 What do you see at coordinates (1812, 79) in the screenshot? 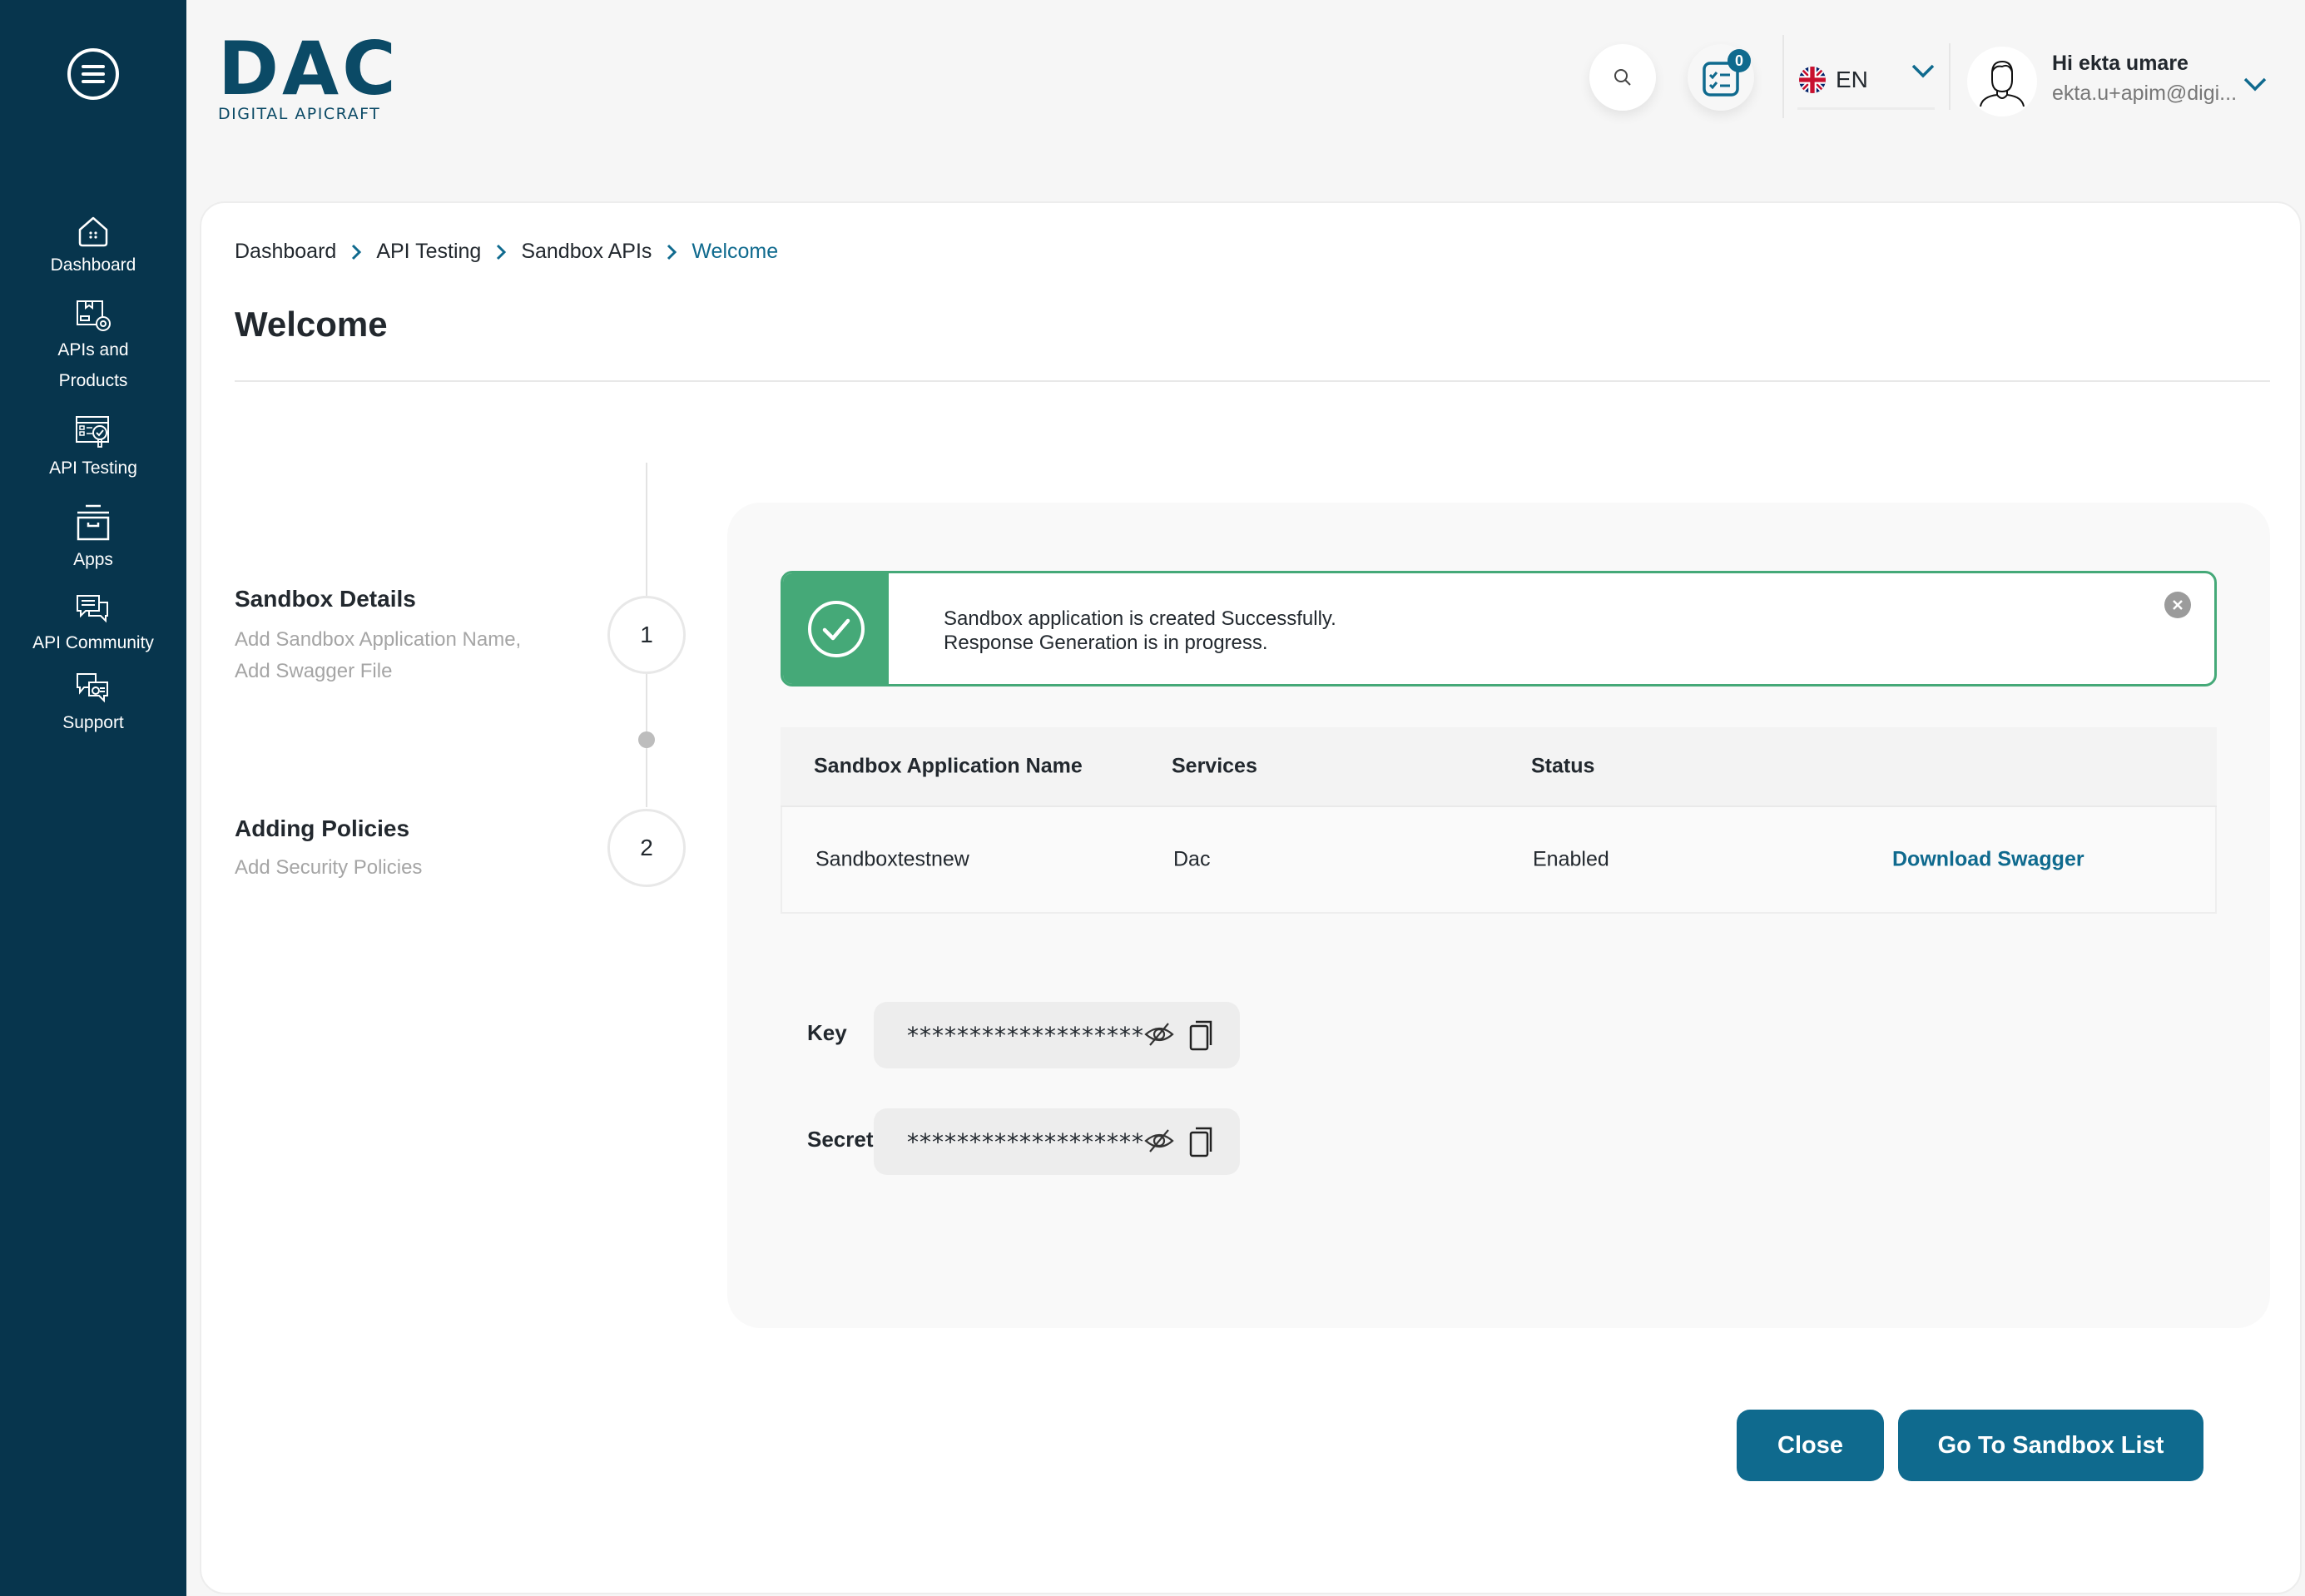
I see `uk-flag-icon` at bounding box center [1812, 79].